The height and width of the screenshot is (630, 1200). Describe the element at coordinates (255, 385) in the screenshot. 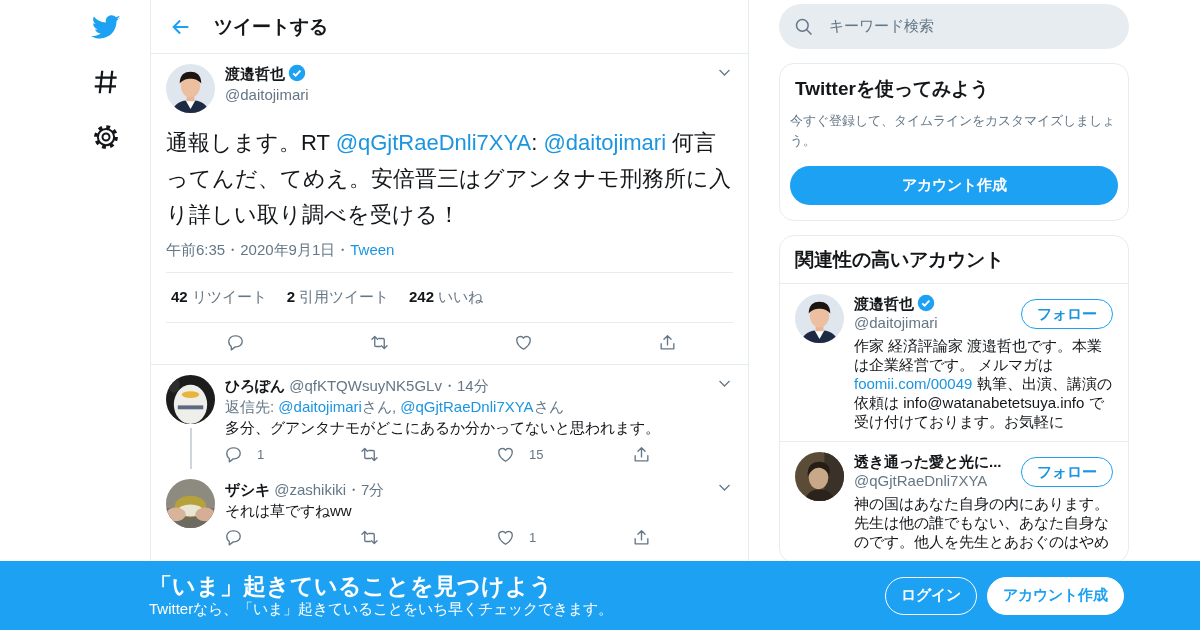

I see `user-name: ひろぽん` at that location.